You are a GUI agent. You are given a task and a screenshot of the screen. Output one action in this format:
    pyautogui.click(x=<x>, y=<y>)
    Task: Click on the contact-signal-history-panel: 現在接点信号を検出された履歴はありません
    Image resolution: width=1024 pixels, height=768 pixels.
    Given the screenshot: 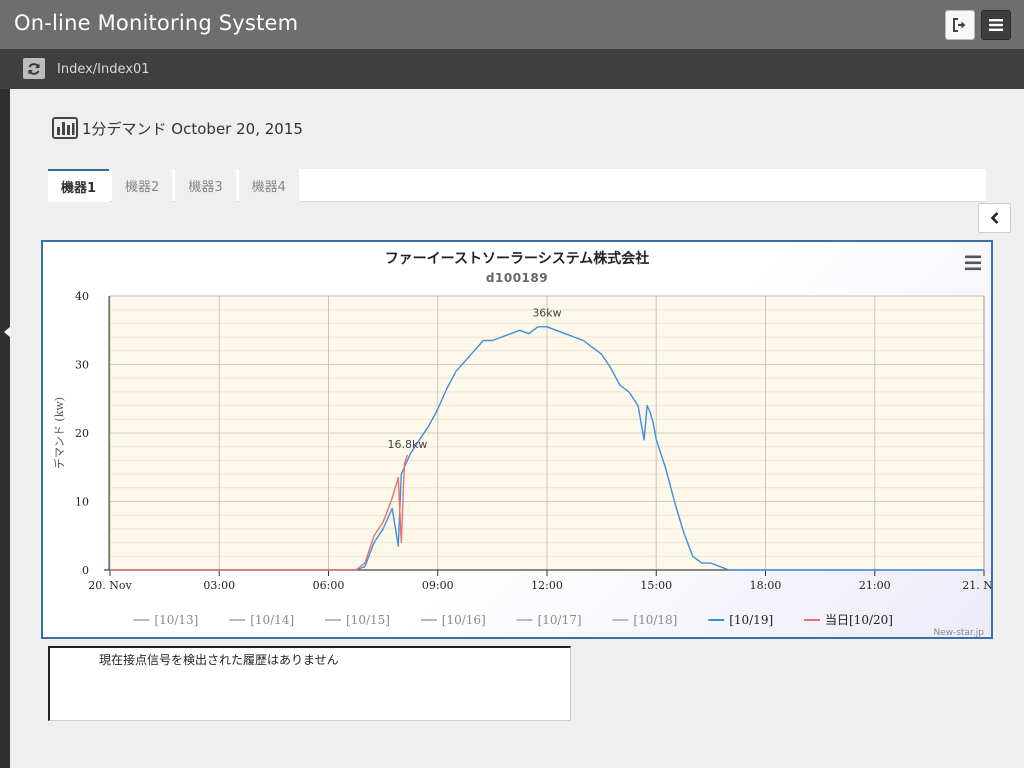 What is the action you would take?
    pyautogui.click(x=309, y=683)
    